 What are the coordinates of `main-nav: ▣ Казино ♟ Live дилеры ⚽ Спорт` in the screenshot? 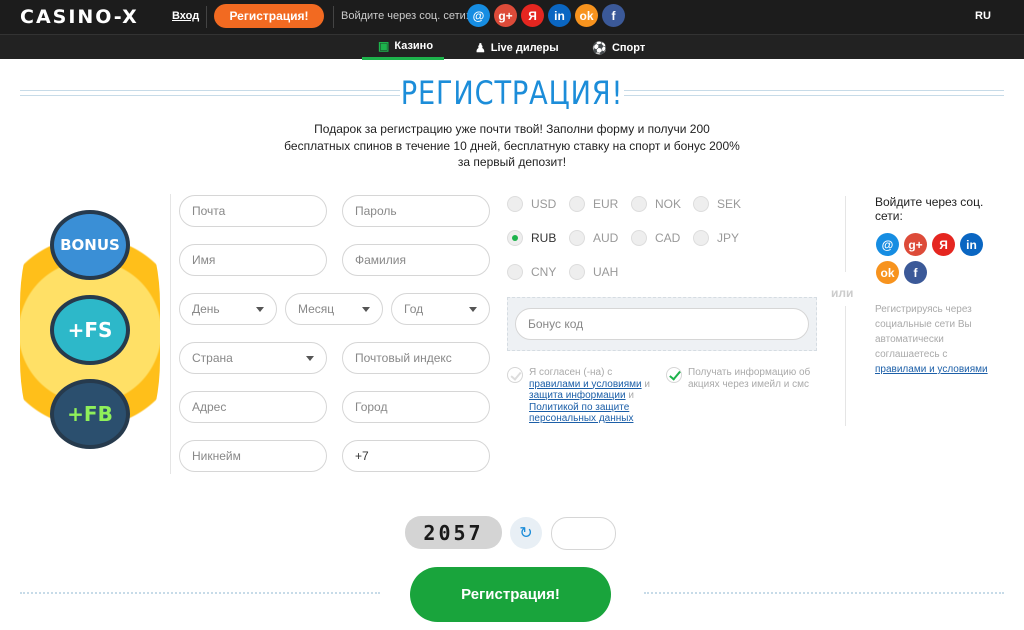 It's located at (512, 47).